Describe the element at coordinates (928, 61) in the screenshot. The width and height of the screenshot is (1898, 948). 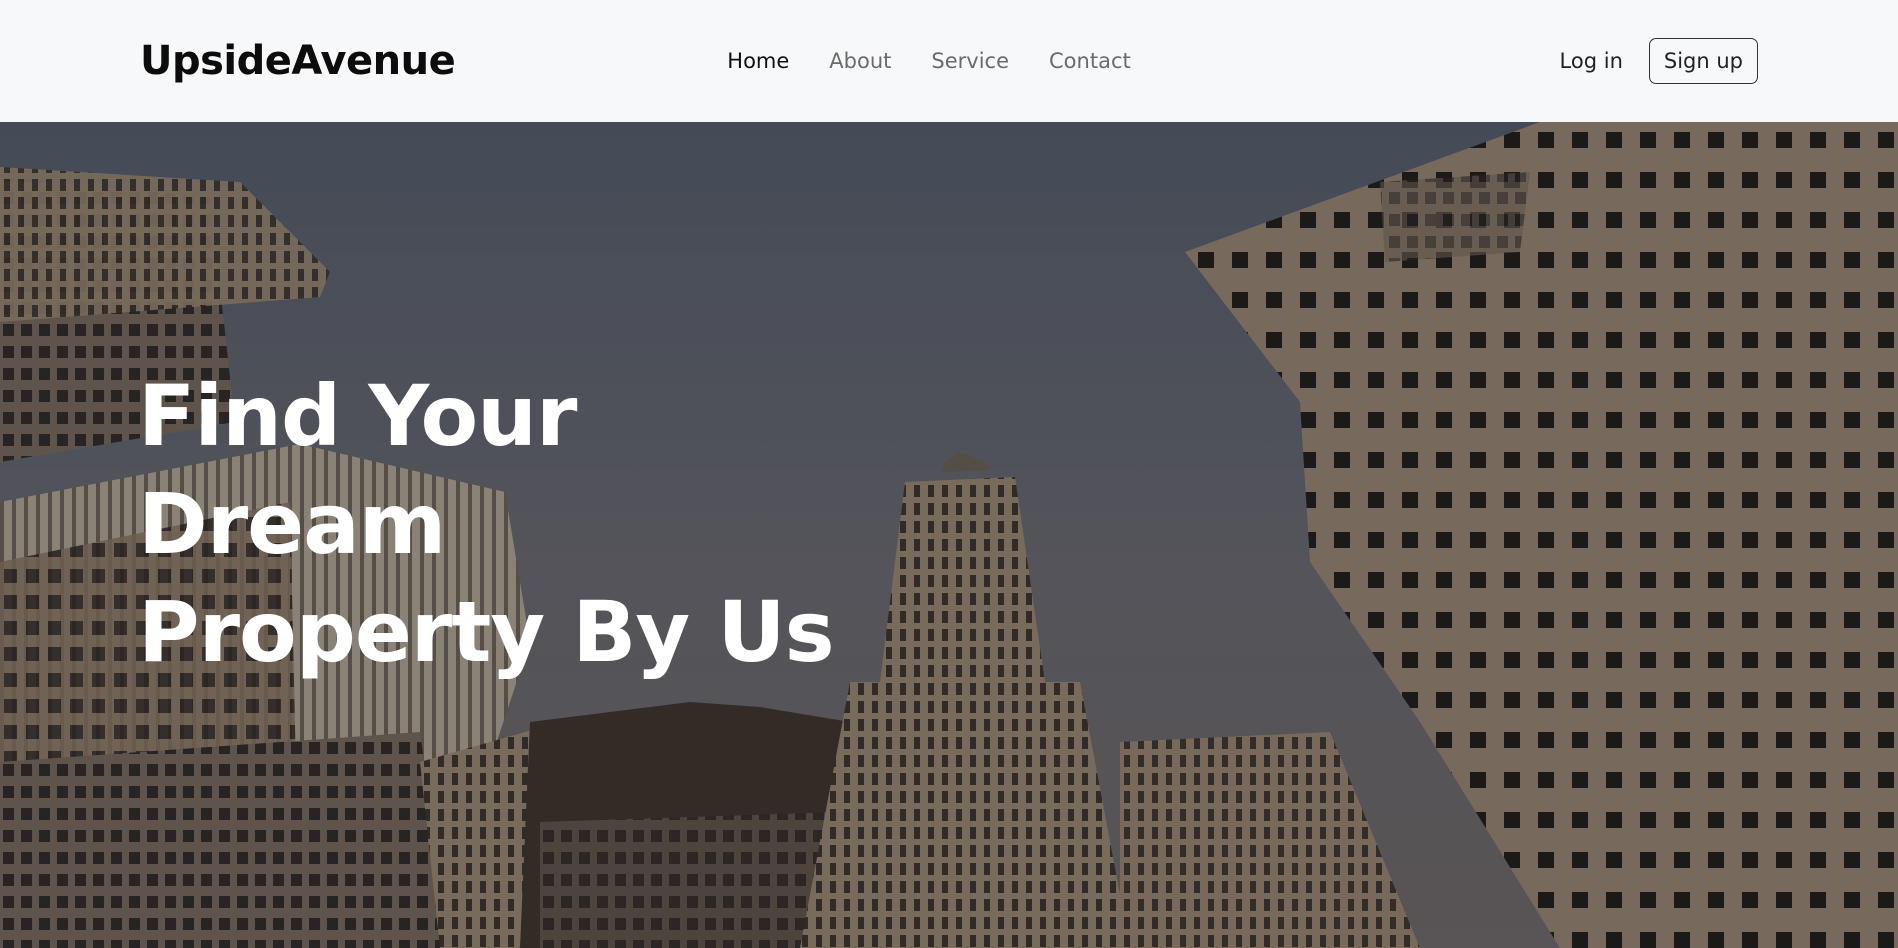
I see `main-nav: Home About Service Contact` at that location.